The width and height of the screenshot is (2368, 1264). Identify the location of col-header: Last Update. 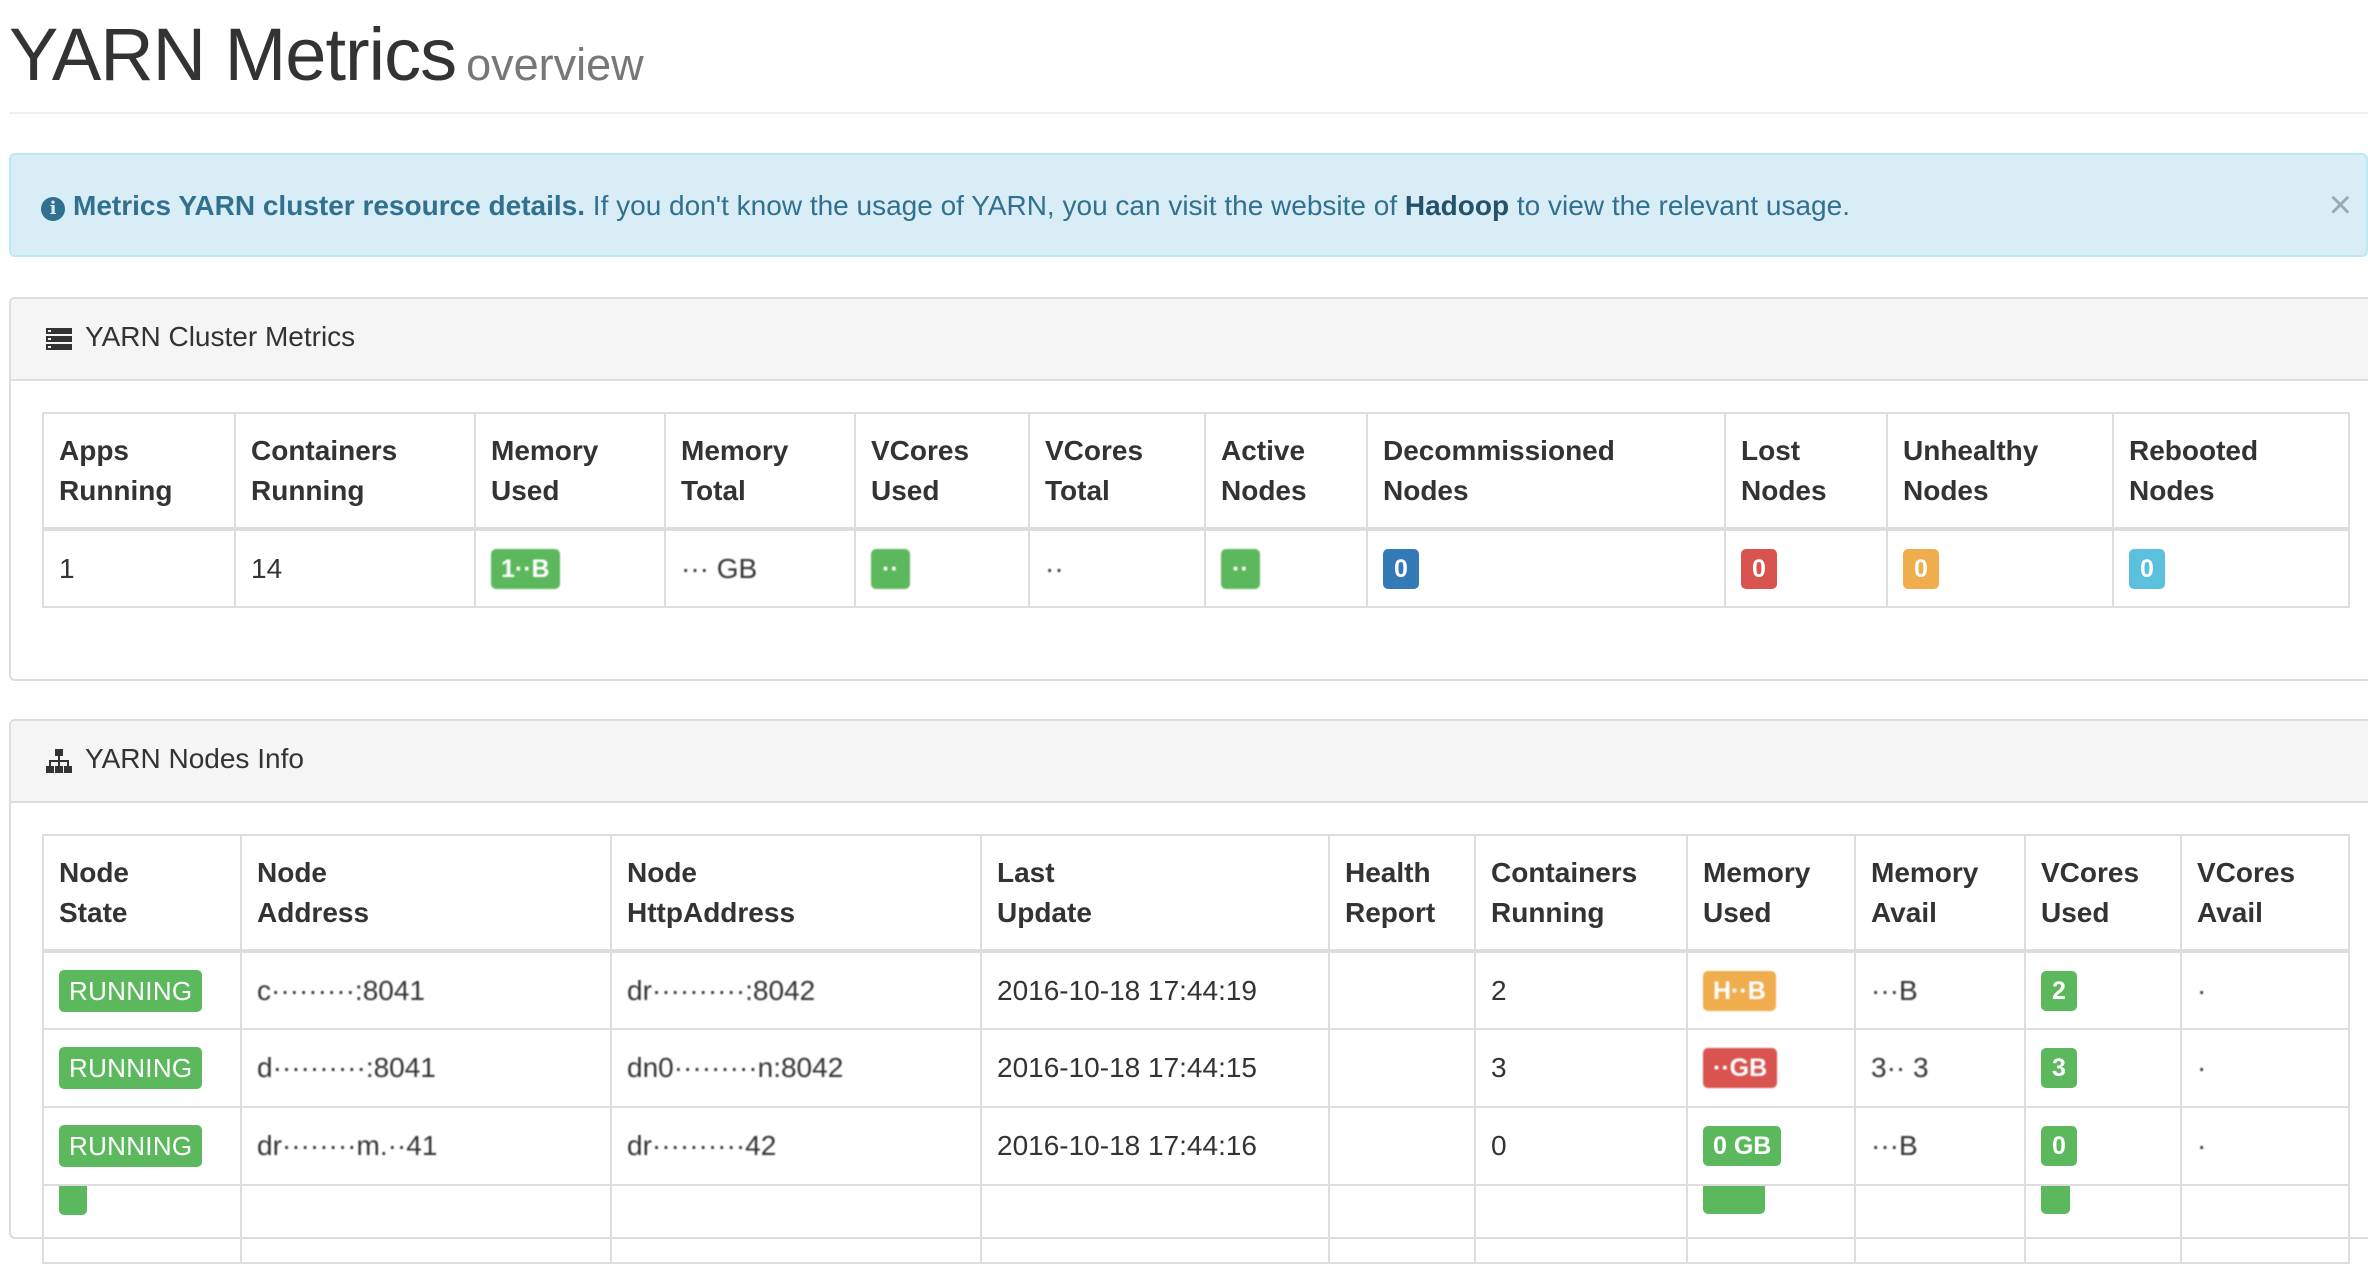
(1155, 893).